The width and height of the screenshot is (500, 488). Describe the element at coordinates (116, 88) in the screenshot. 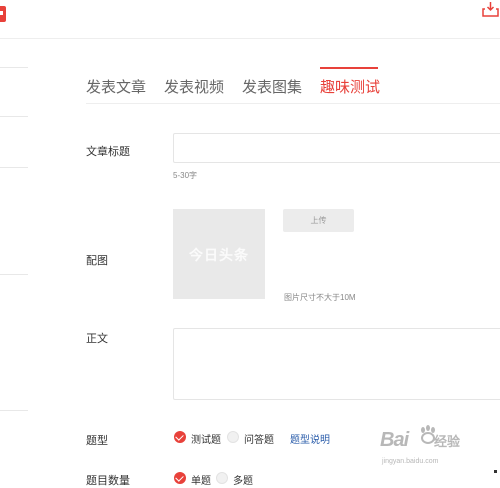

I see `tab-publish-article: 发表文章` at that location.